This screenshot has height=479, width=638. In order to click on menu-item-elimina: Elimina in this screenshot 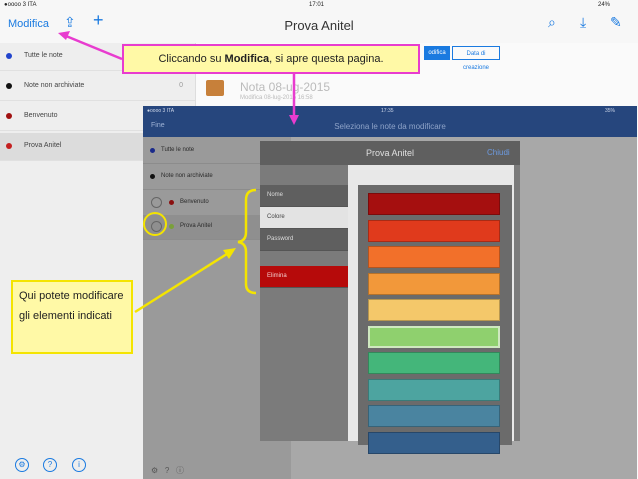, I will do `click(304, 277)`.